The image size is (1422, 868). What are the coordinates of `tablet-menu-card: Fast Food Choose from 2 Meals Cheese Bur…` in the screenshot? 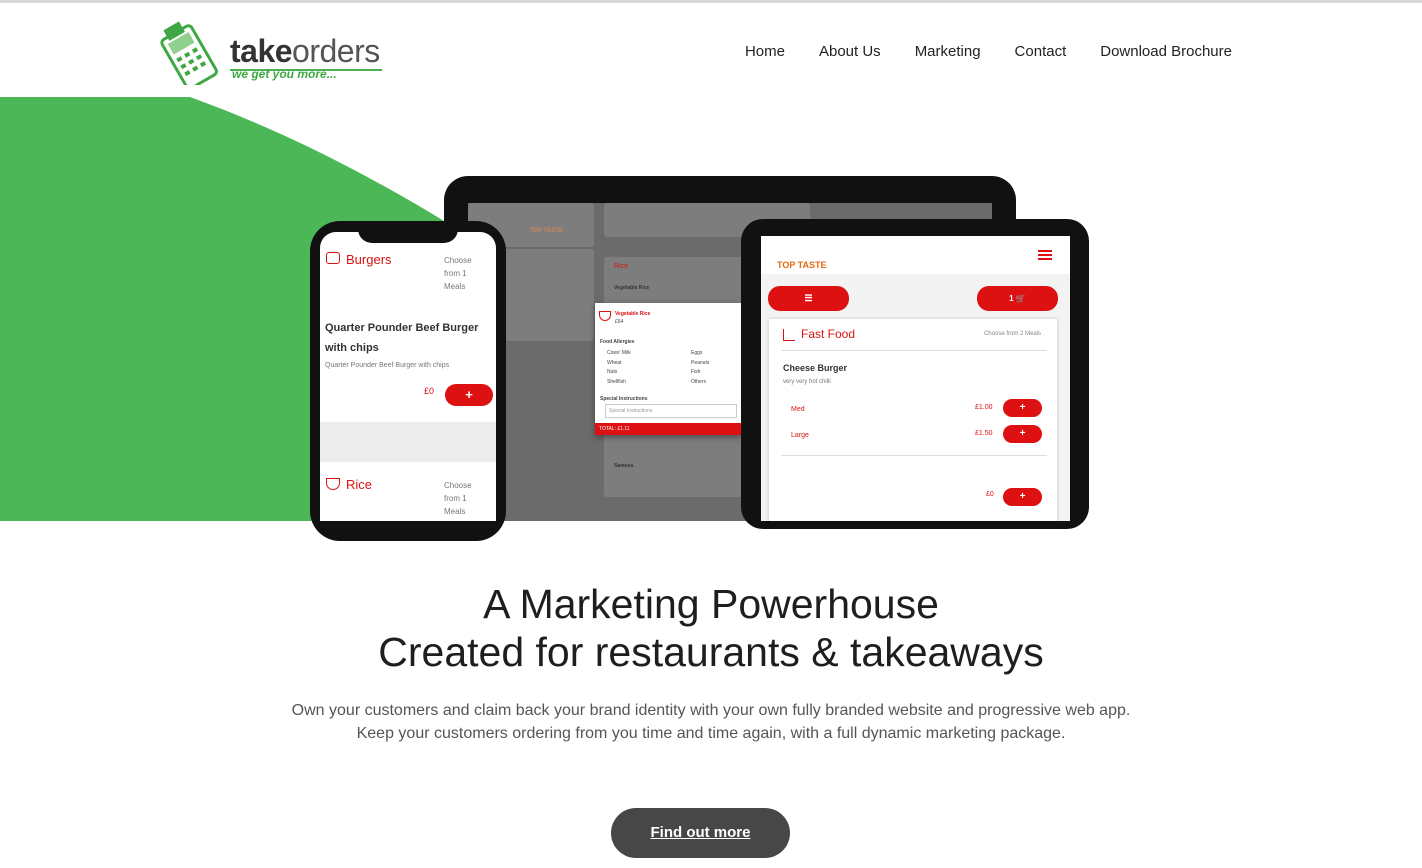 It's located at (913, 420).